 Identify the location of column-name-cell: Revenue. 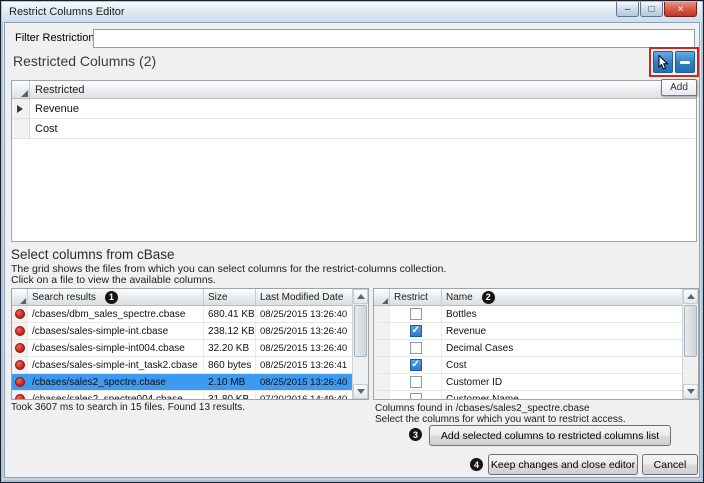
(466, 331).